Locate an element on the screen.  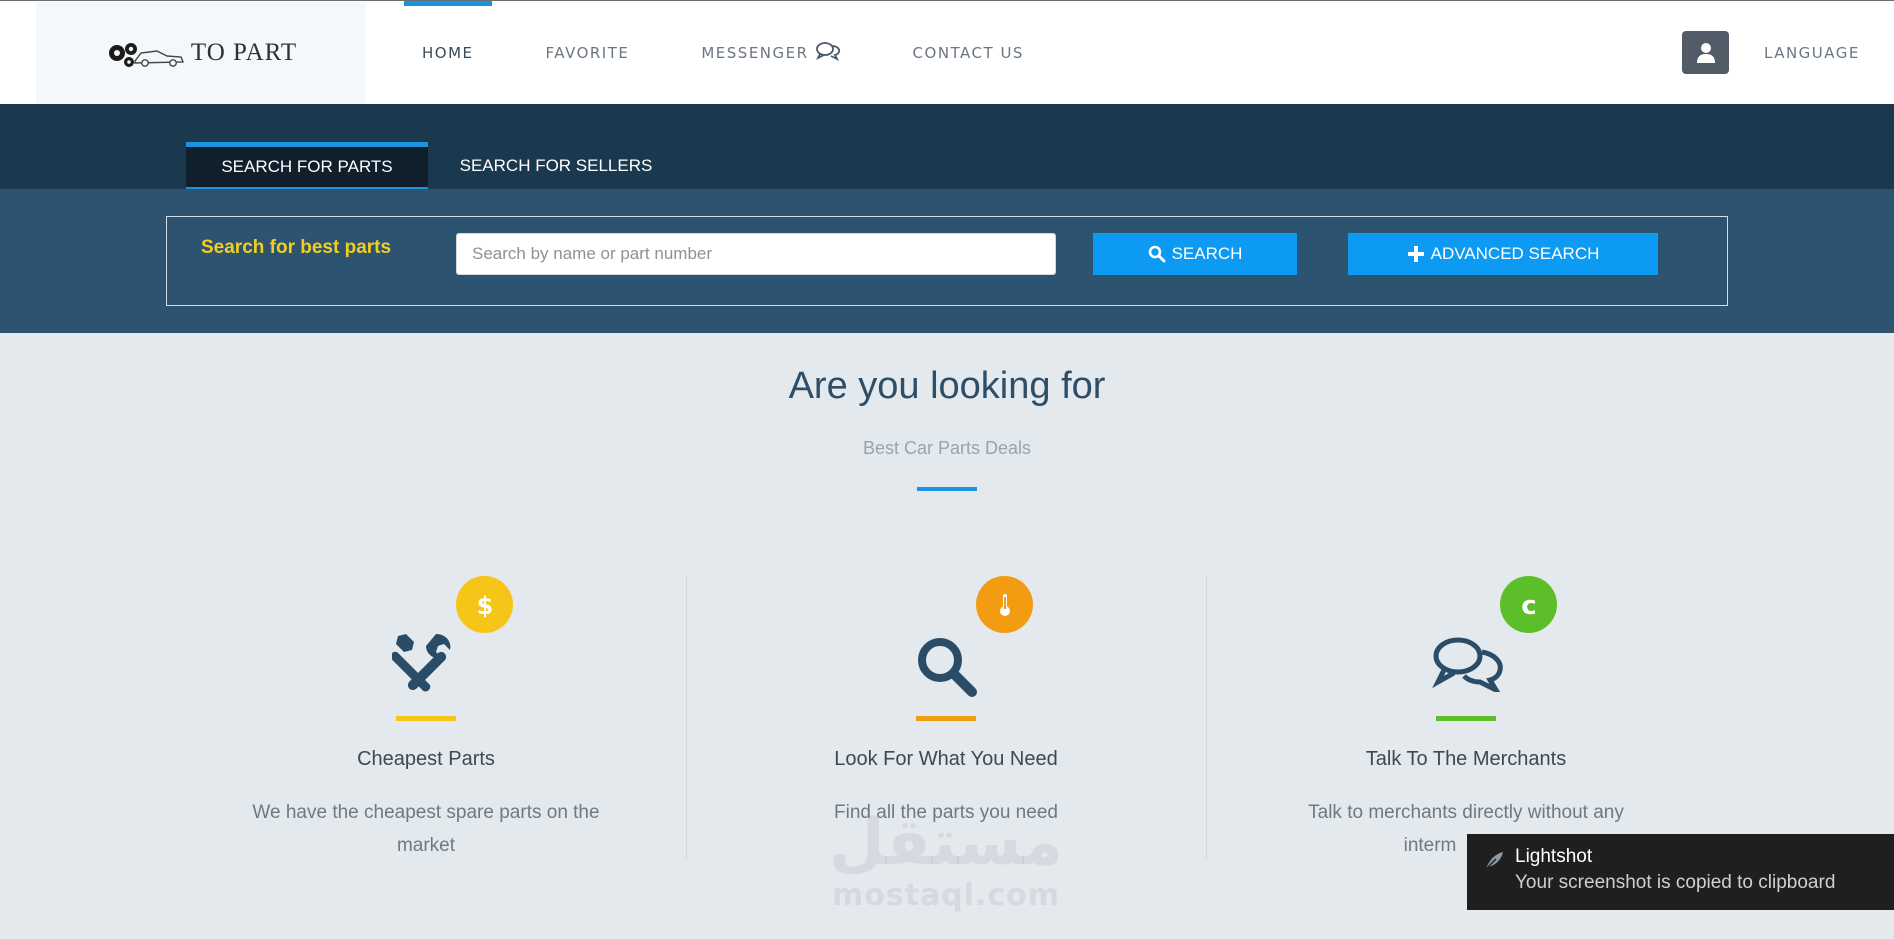
search-input is located at coordinates (756, 254).